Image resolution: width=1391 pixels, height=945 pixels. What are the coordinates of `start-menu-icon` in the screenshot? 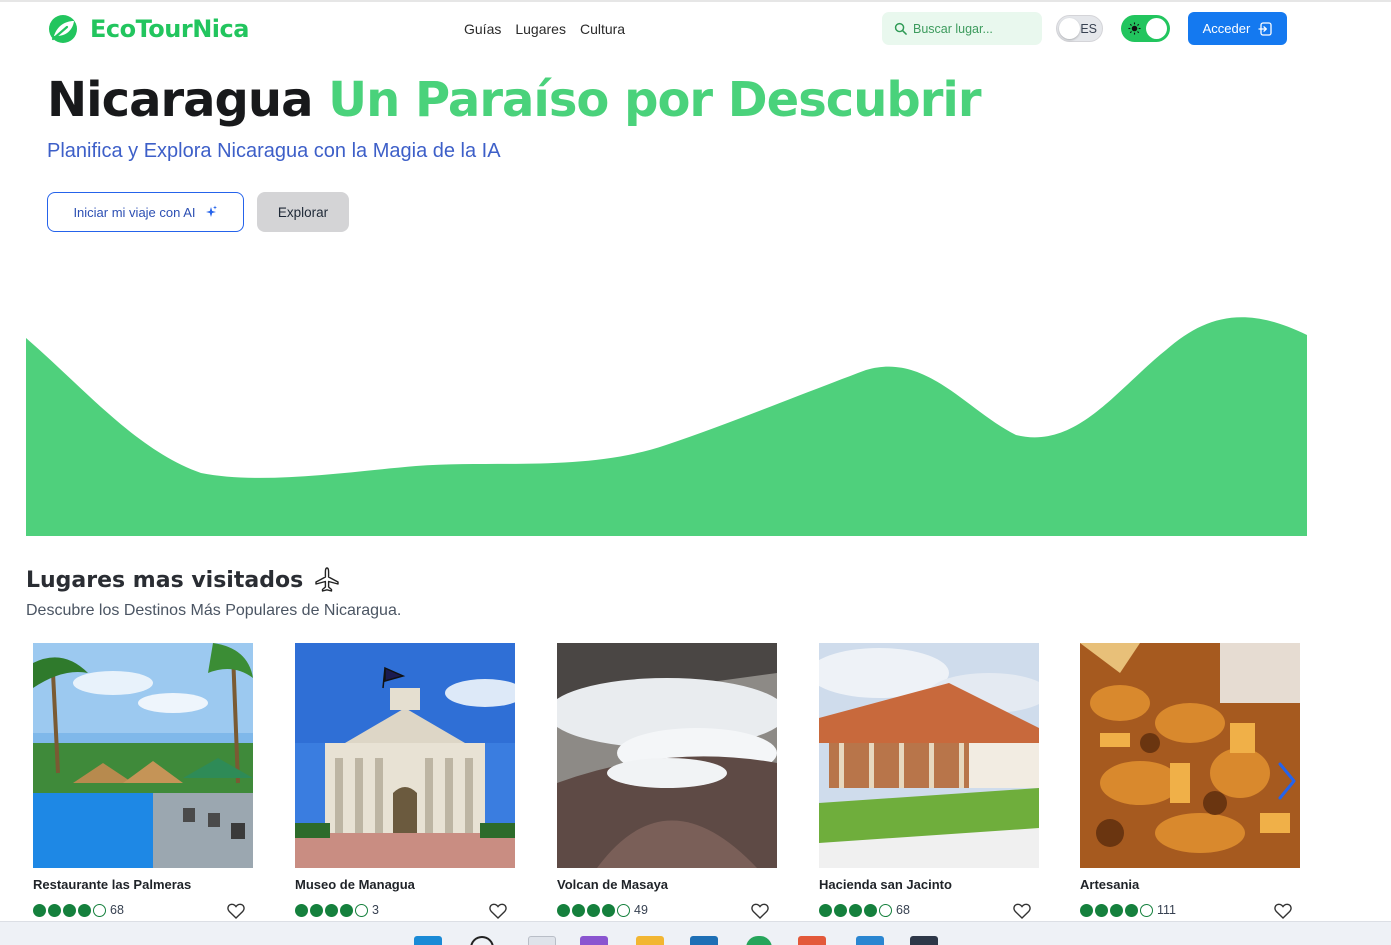 It's located at (428, 940).